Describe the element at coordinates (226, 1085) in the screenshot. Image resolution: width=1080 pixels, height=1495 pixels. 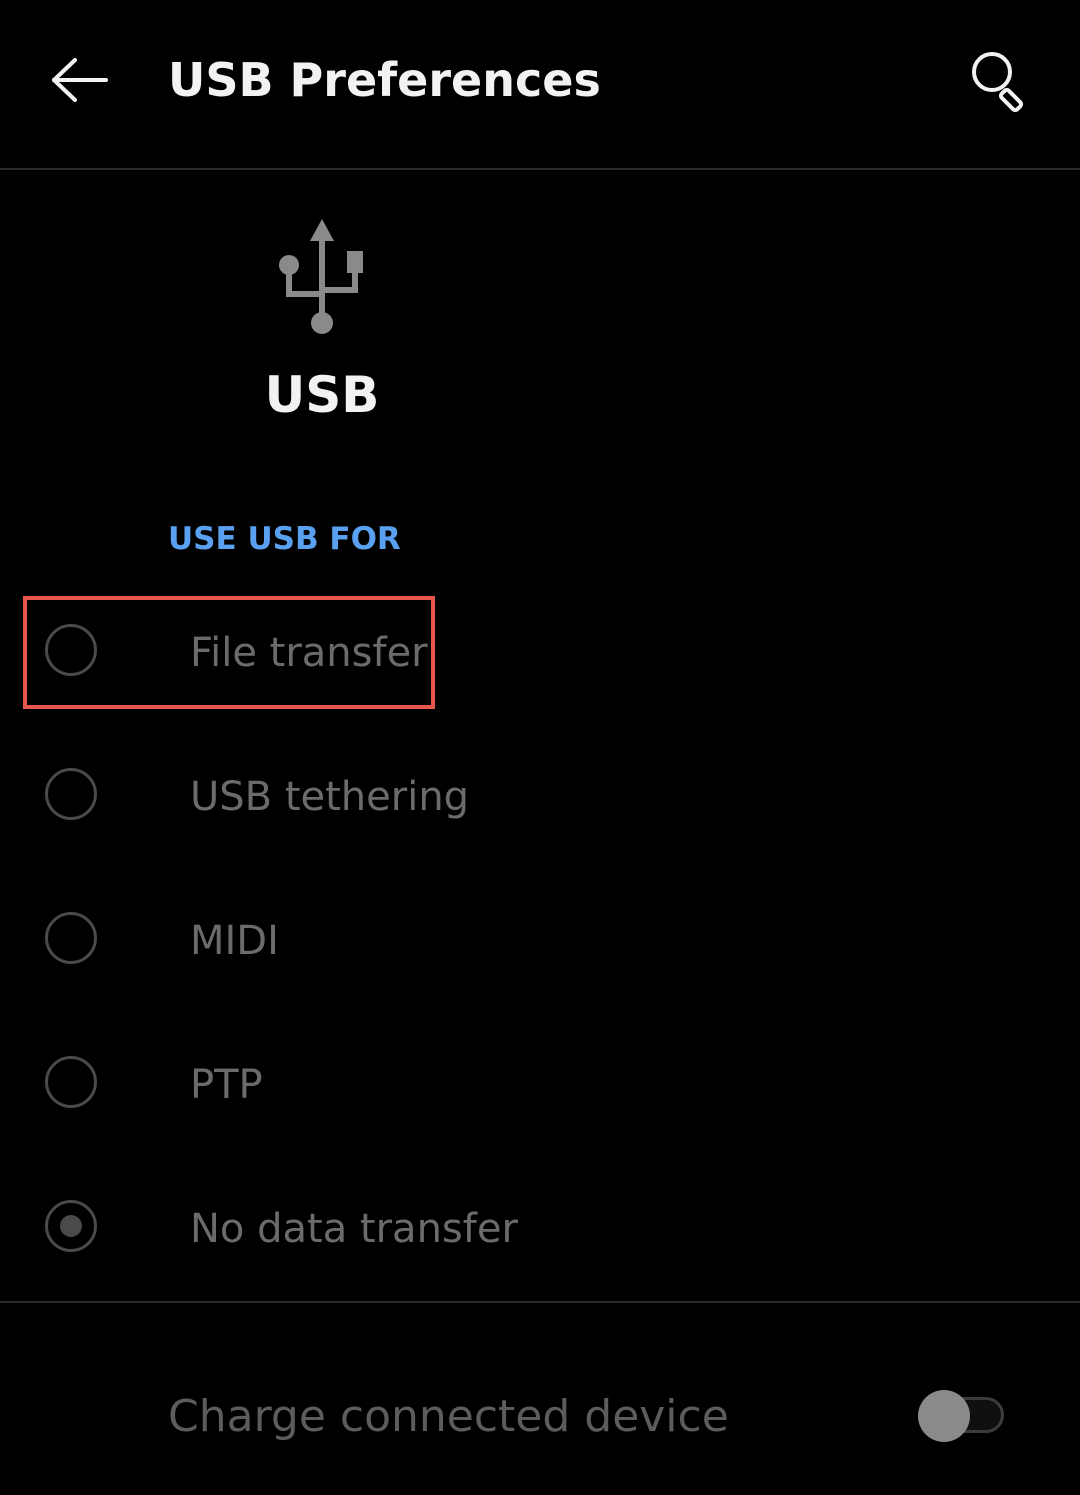
I see `option-label: PTP` at that location.